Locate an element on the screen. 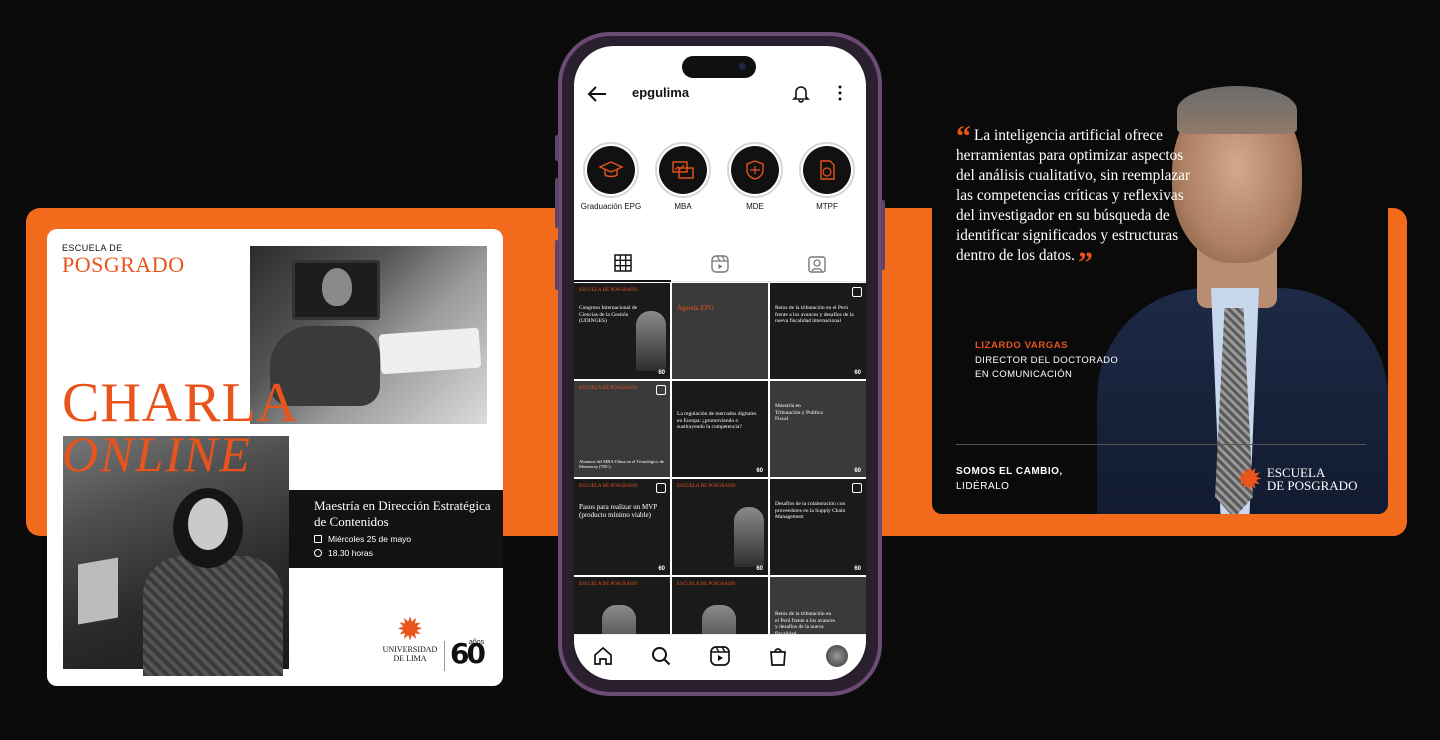 Image resolution: width=1440 pixels, height=740 pixels. profile-avatar is located at coordinates (837, 656).